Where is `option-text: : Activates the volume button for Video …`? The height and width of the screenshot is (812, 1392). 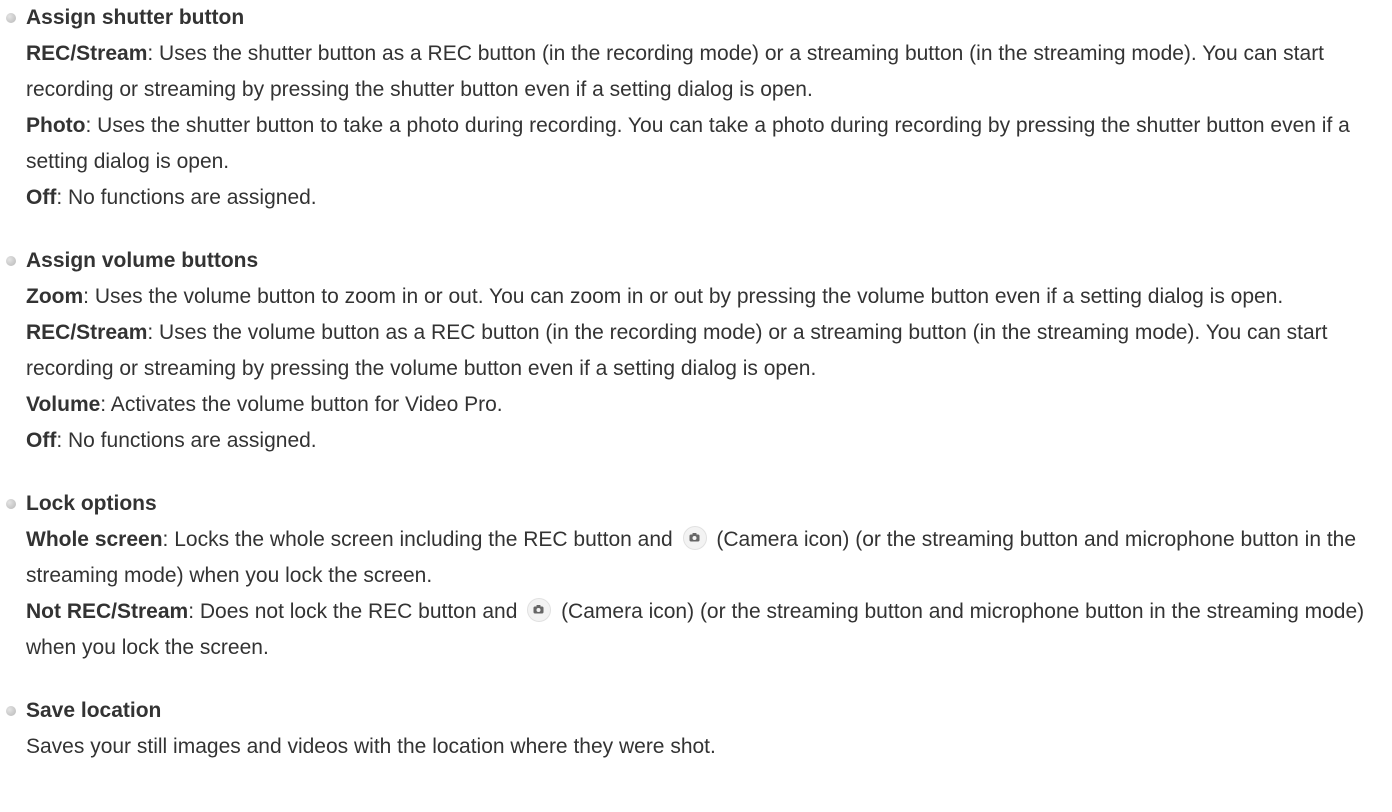 option-text: : Activates the volume button for Video … is located at coordinates (301, 404).